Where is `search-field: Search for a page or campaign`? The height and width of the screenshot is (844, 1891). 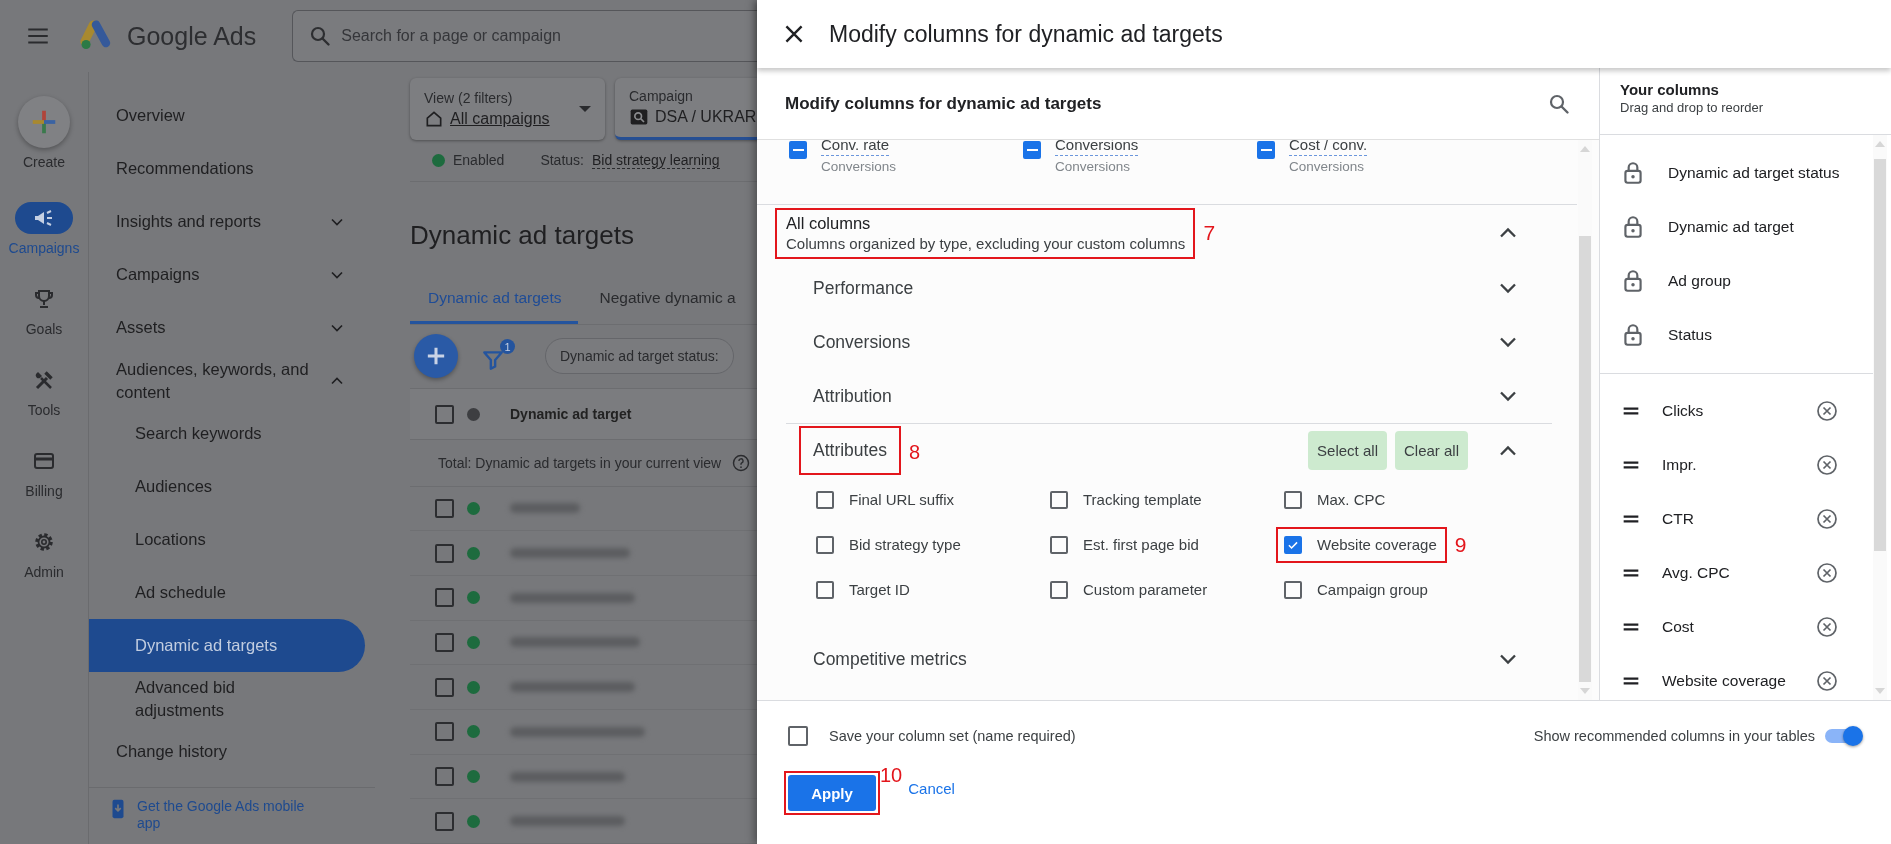 search-field: Search for a page or campaign is located at coordinates (524, 36).